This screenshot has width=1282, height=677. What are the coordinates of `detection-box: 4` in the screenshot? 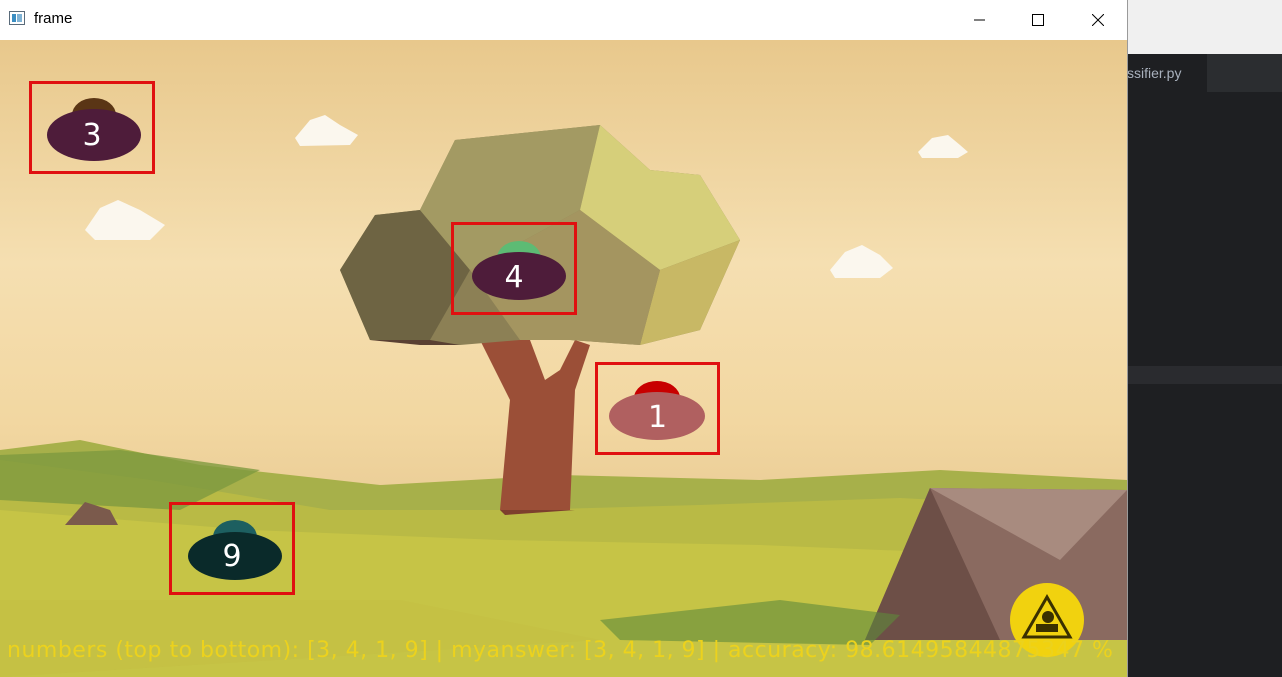 It's located at (514, 268).